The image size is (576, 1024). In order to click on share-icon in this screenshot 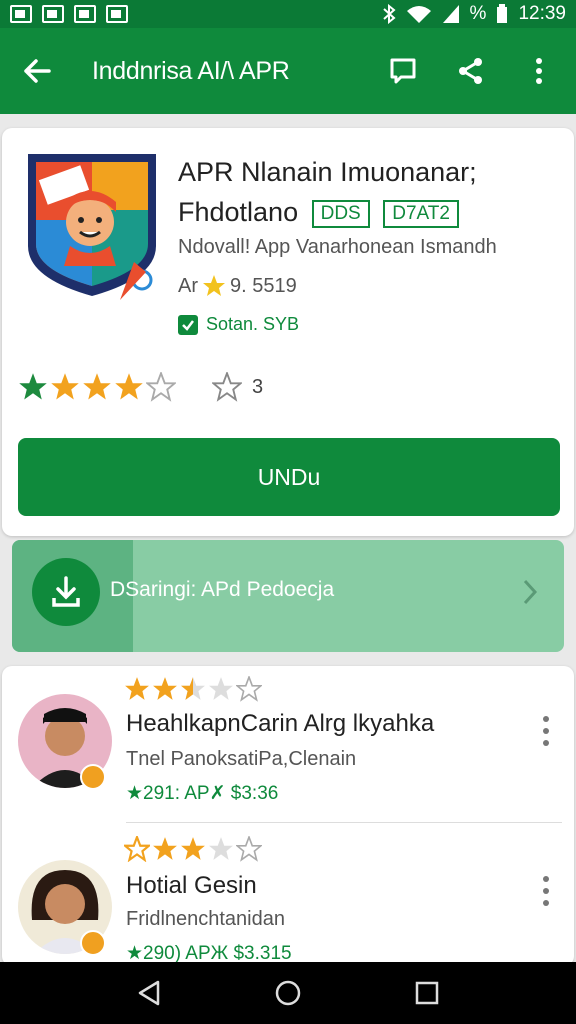, I will do `click(470, 71)`.